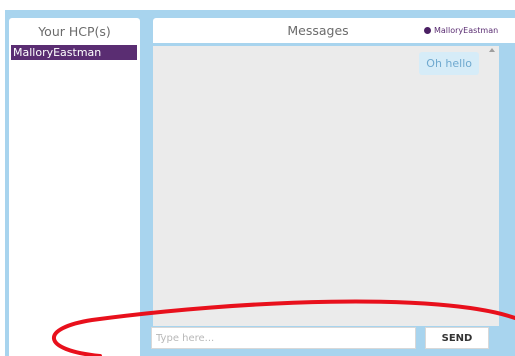 The height and width of the screenshot is (356, 515). What do you see at coordinates (449, 63) in the screenshot?
I see `message-bubble: Oh hello` at bounding box center [449, 63].